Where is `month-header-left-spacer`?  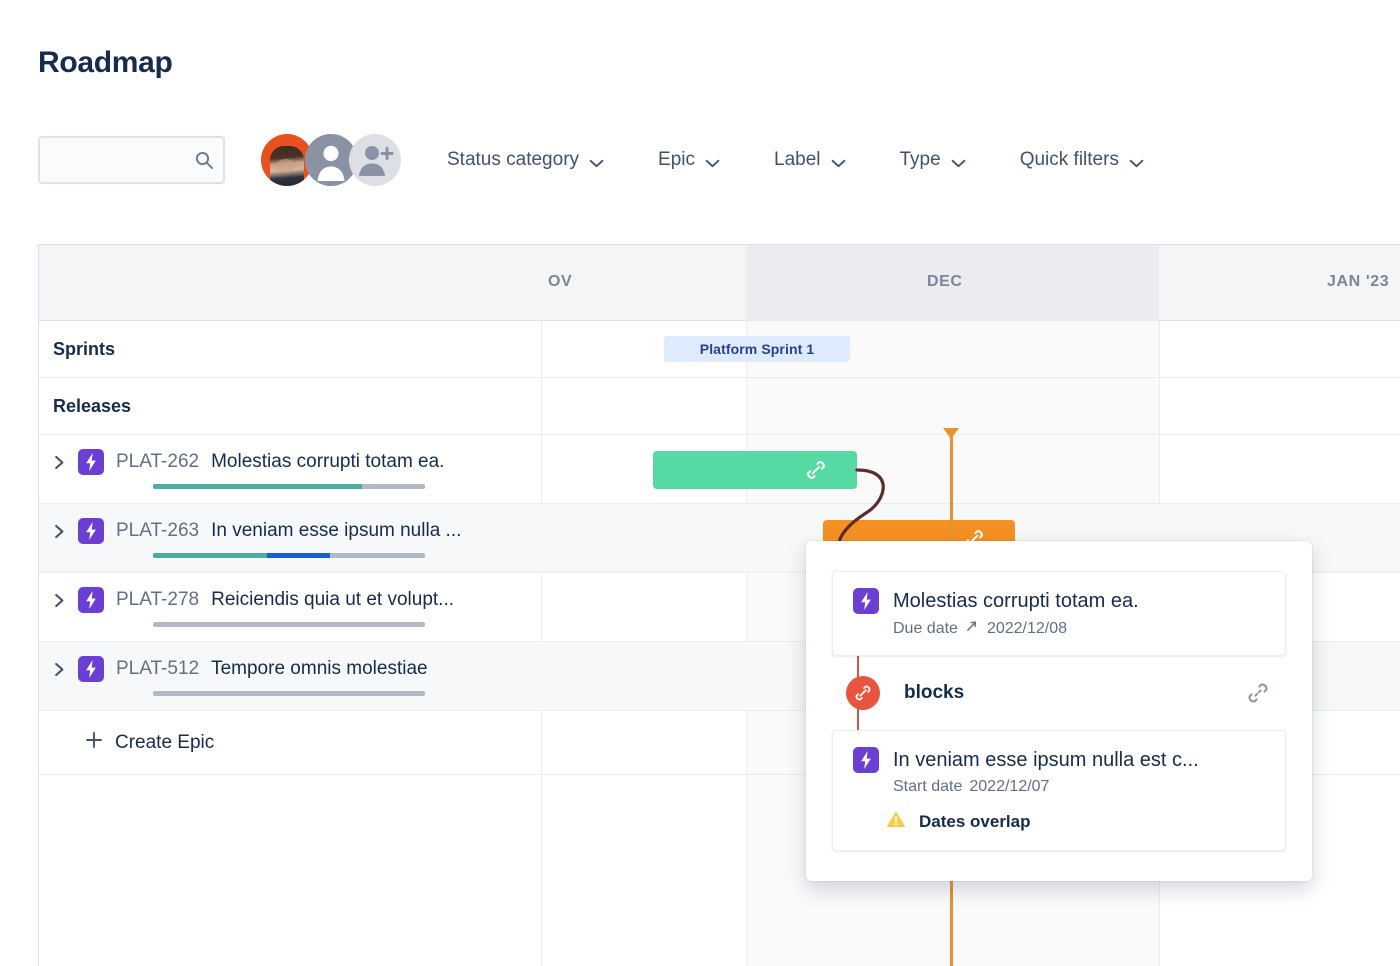
month-header-left-spacer is located at coordinates (290, 282).